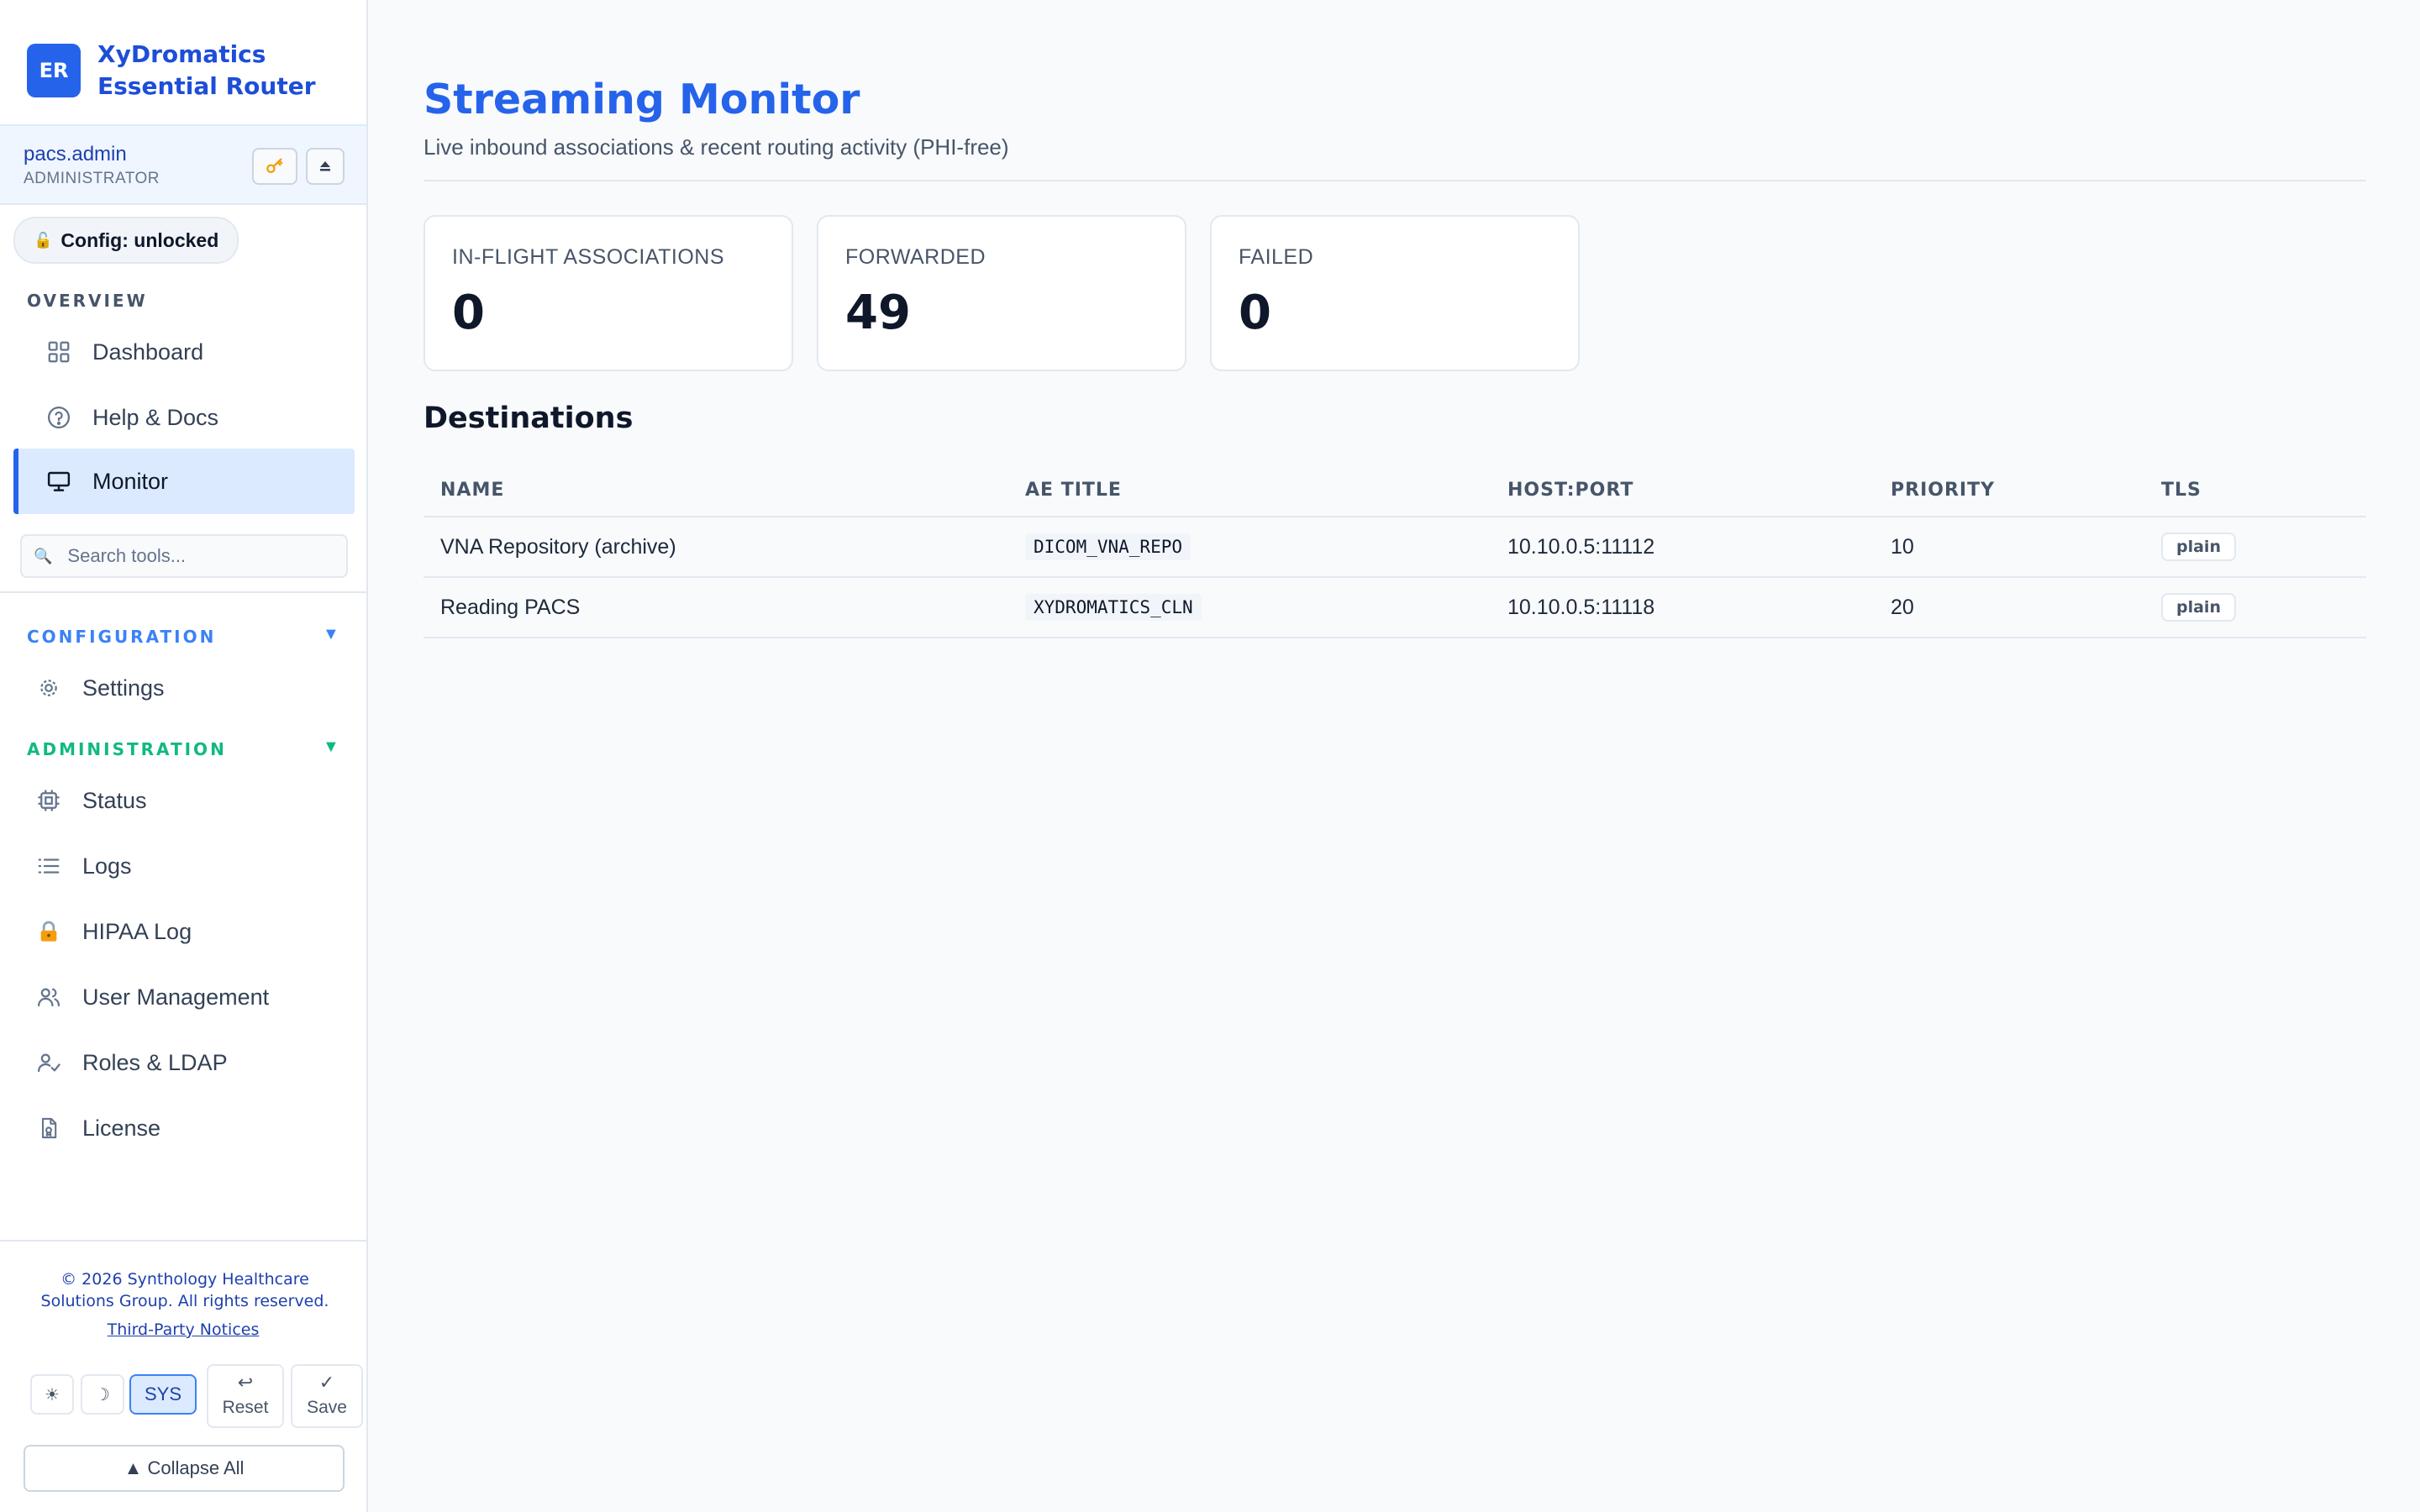 Image resolution: width=2420 pixels, height=1512 pixels. What do you see at coordinates (327, 1396) in the screenshot?
I see `save-button: ✓ Save` at bounding box center [327, 1396].